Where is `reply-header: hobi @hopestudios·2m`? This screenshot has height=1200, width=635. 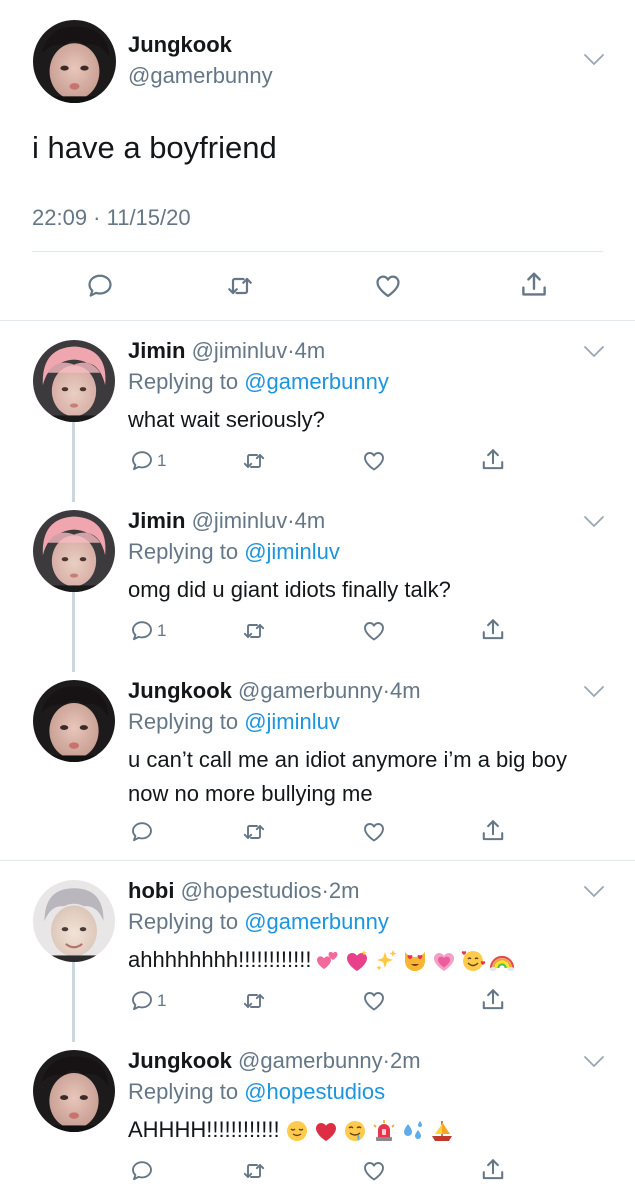 reply-header: hobi @hopestudios·2m is located at coordinates (243, 891).